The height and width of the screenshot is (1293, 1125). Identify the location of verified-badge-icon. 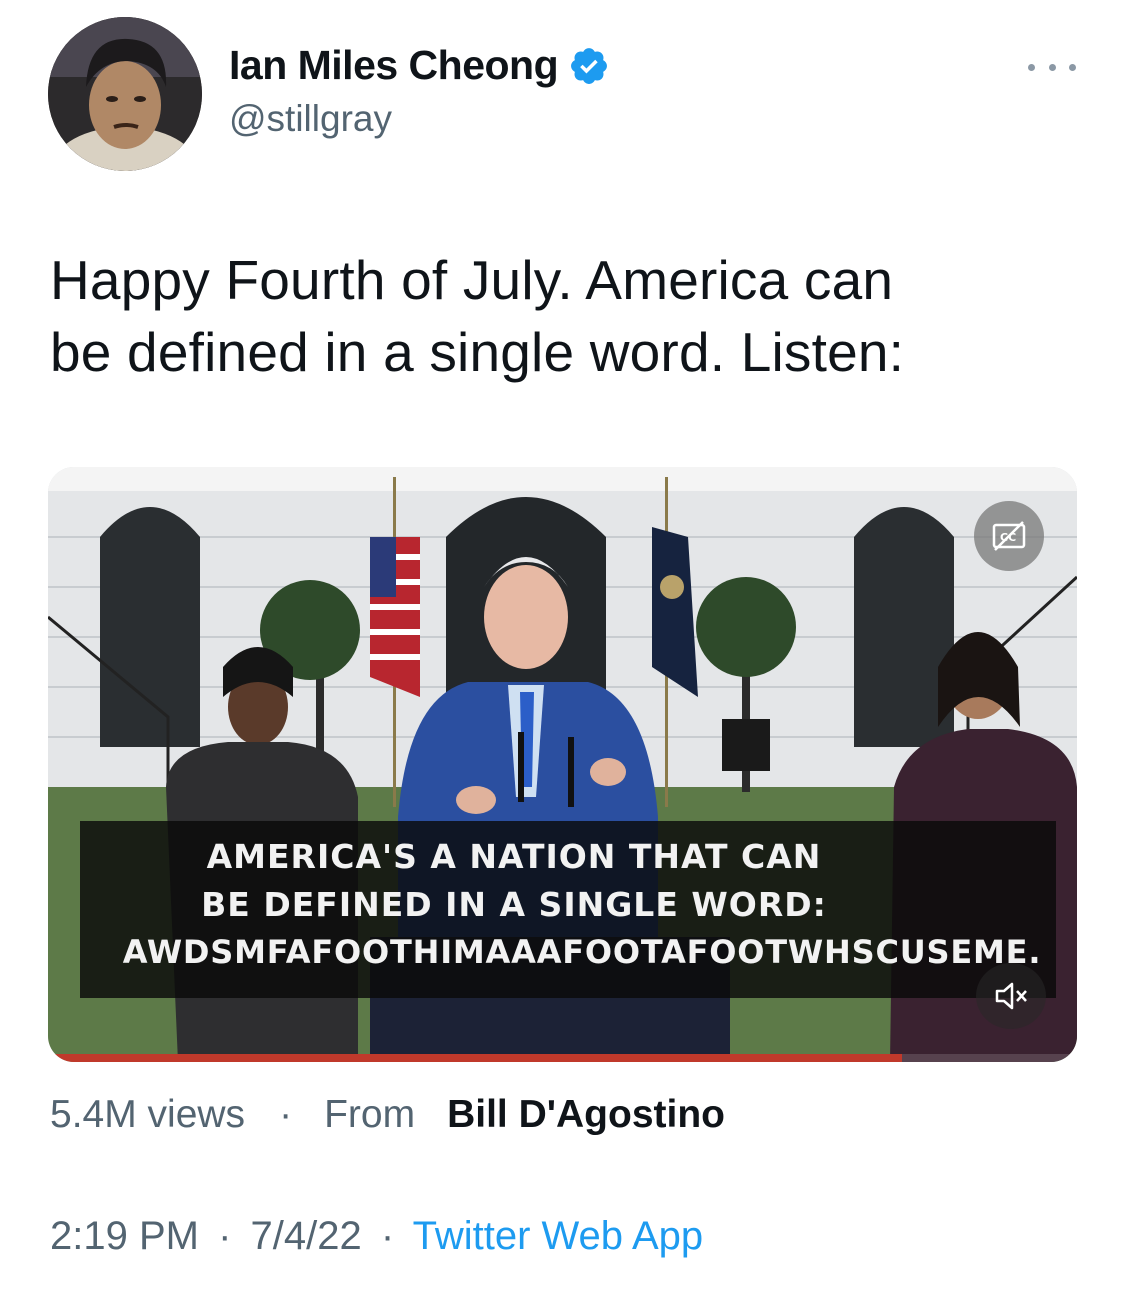
(589, 65).